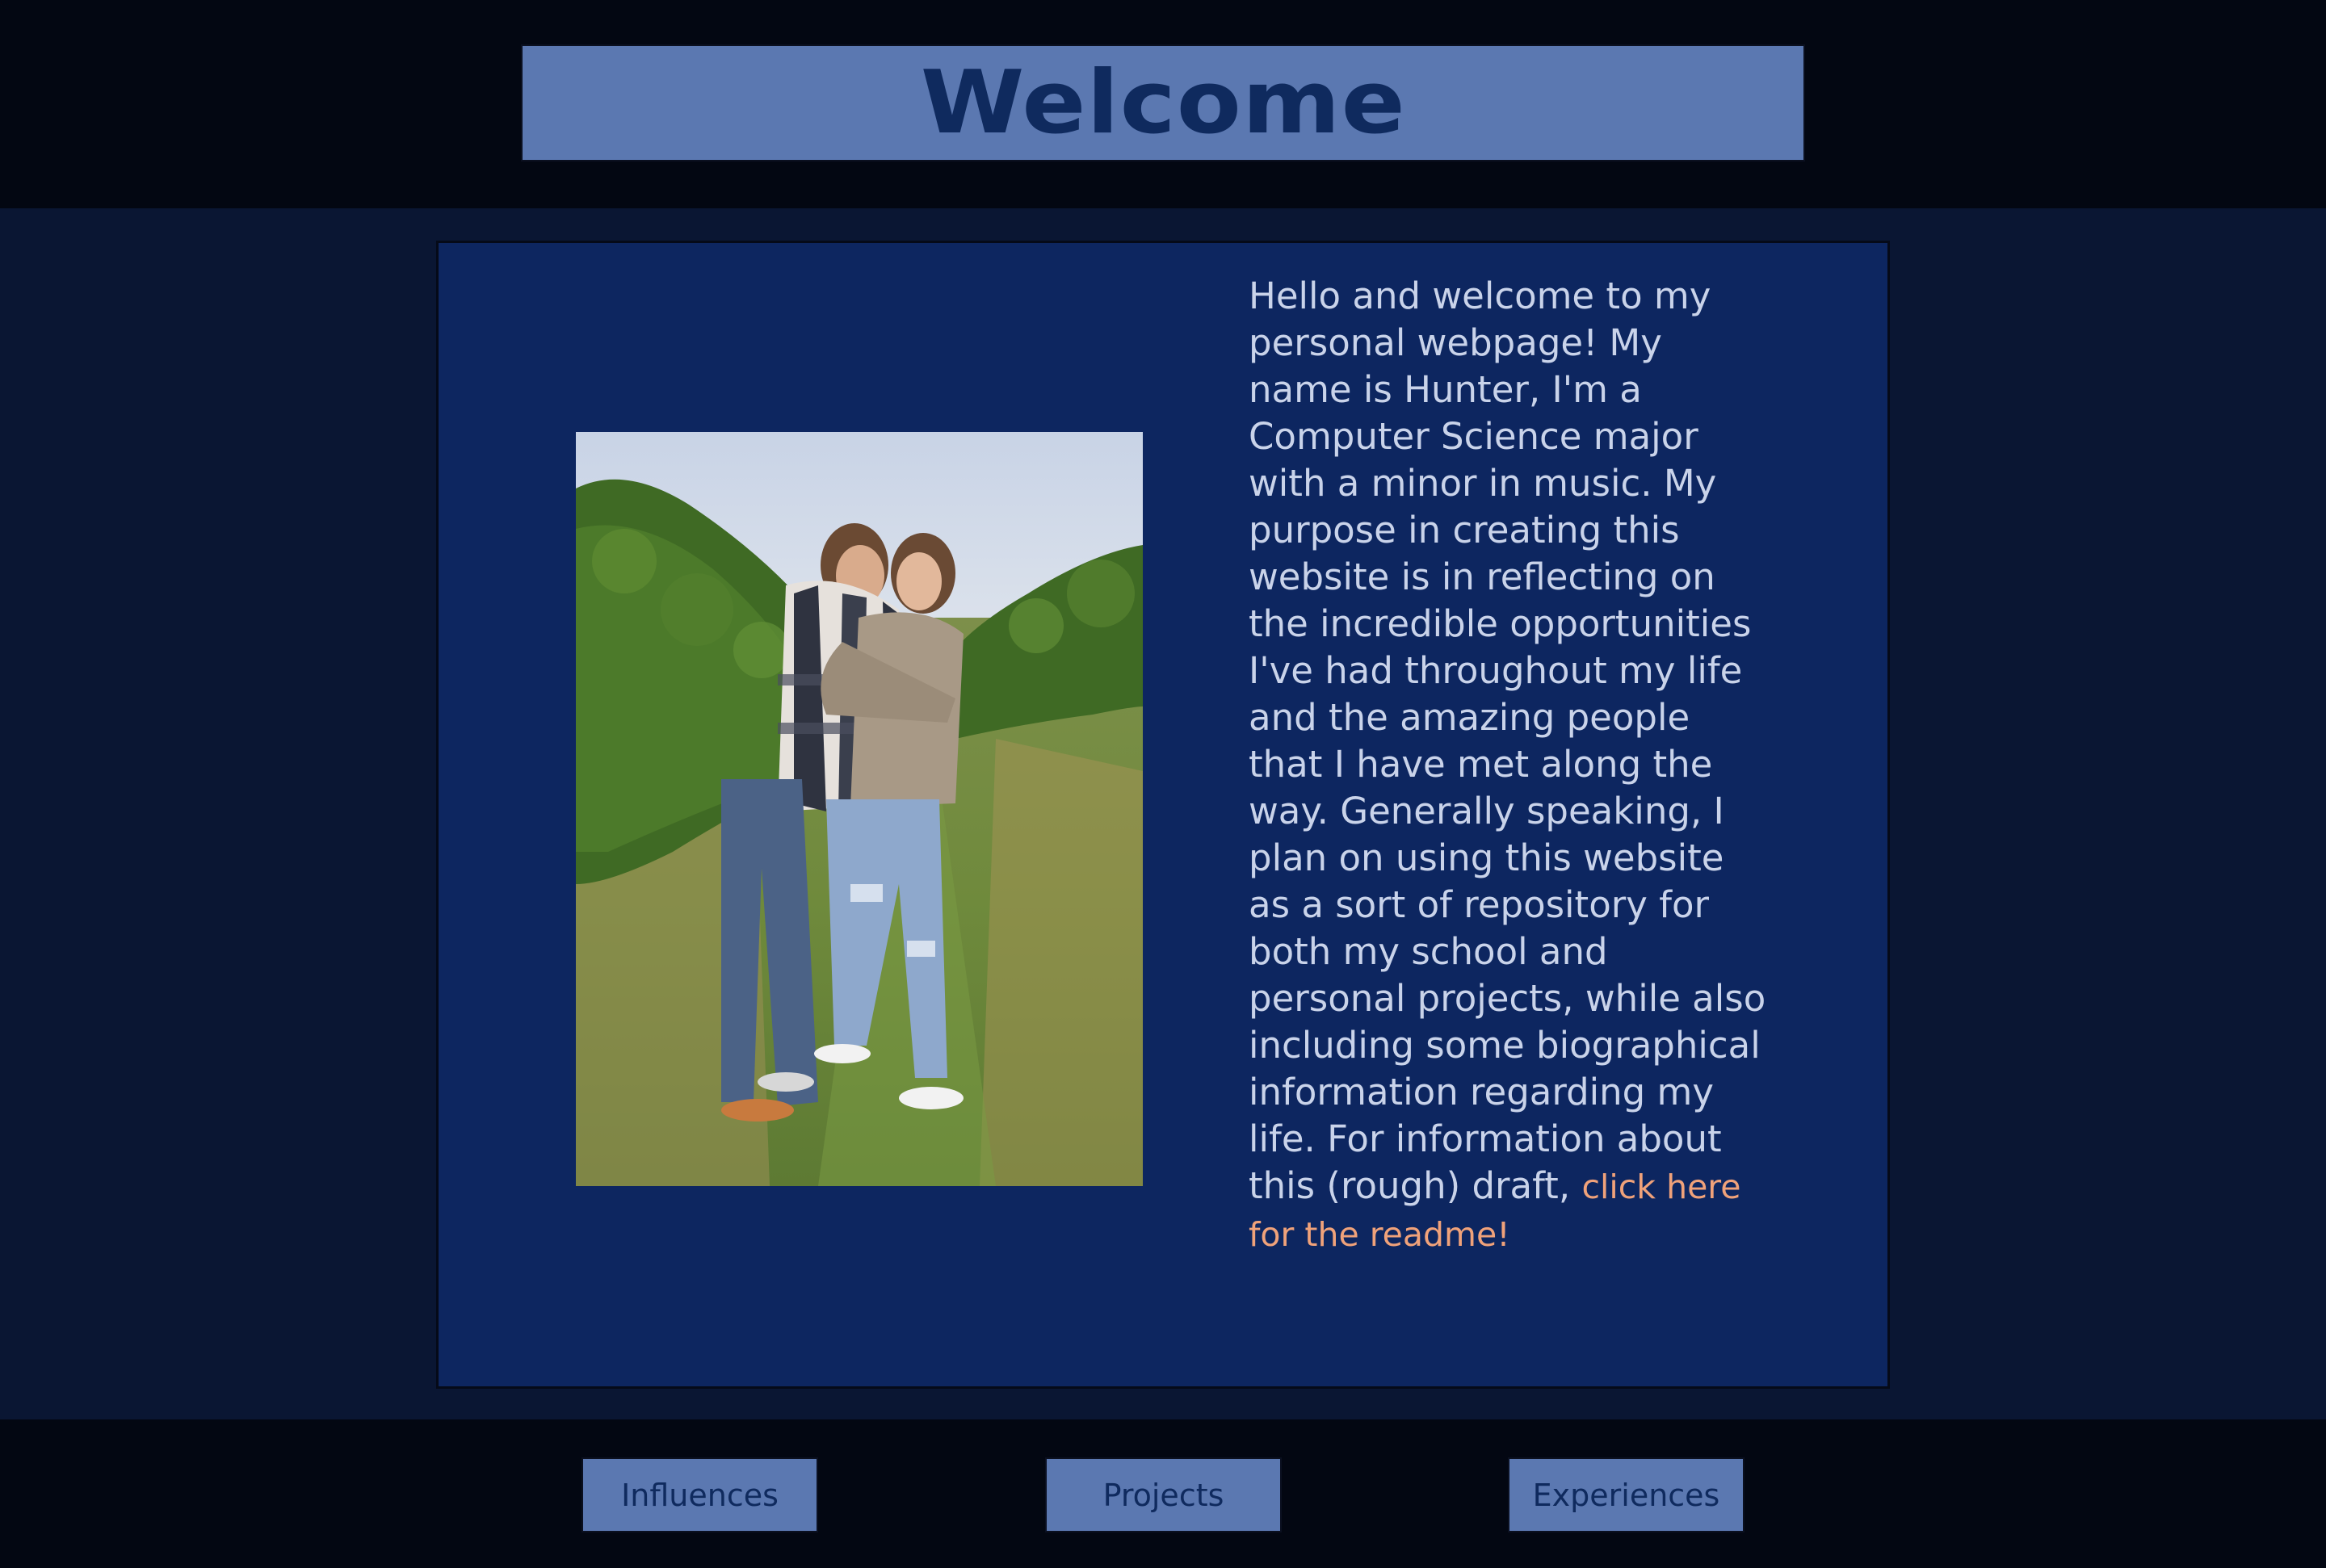 The width and height of the screenshot is (2326, 1568). I want to click on projects-button: Projects, so click(1163, 1494).